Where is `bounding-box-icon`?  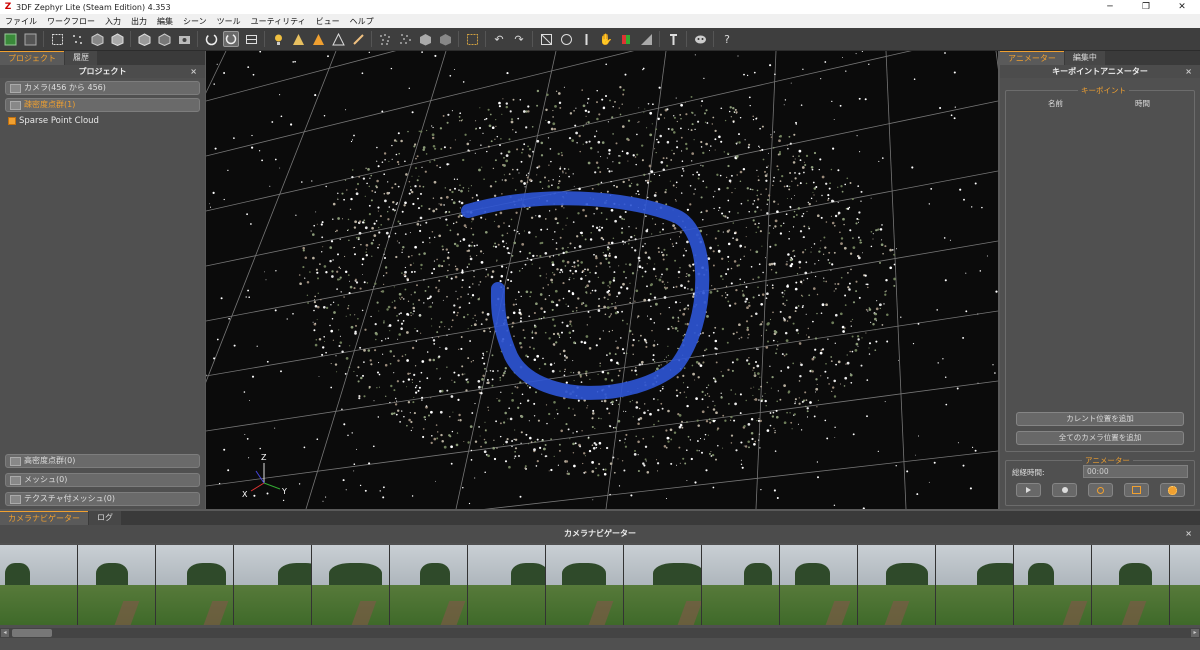
bounding-box-icon is located at coordinates (472, 39).